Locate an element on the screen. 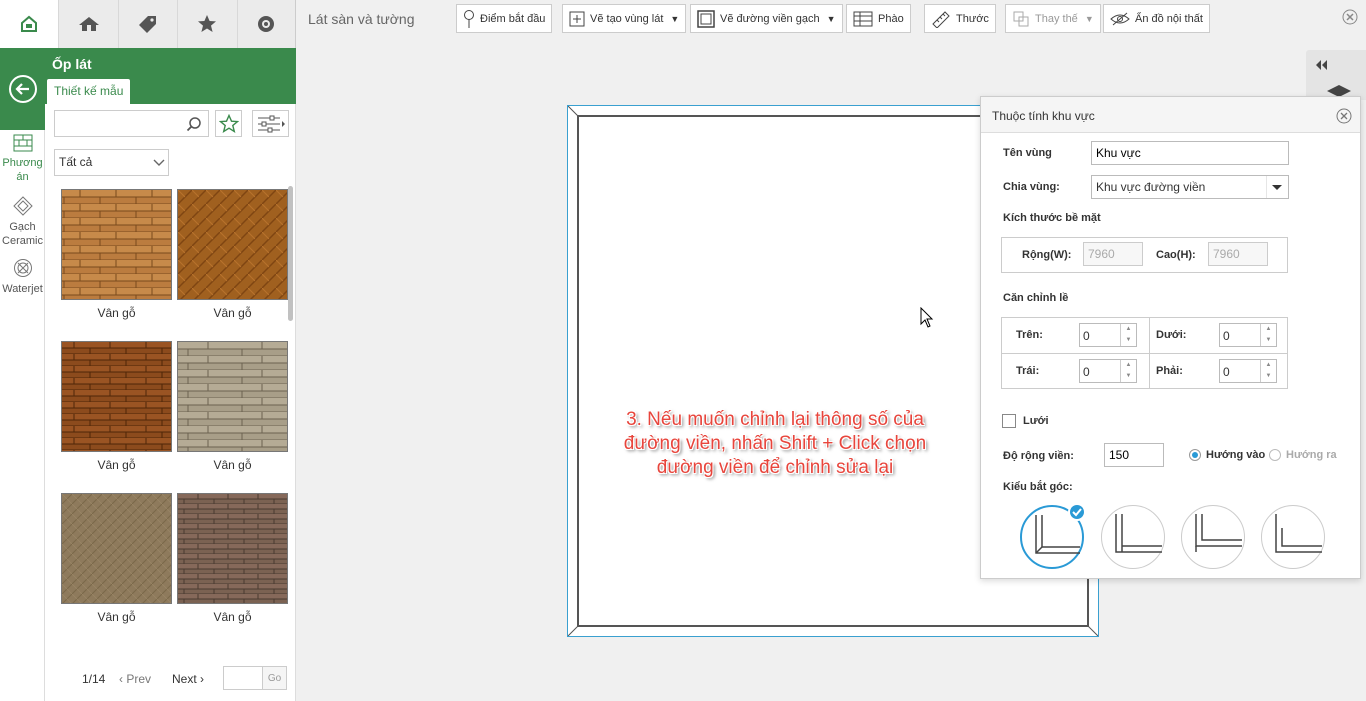 Image resolution: width=1366 pixels, height=701 pixels. ruler-button: Thước is located at coordinates (960, 18).